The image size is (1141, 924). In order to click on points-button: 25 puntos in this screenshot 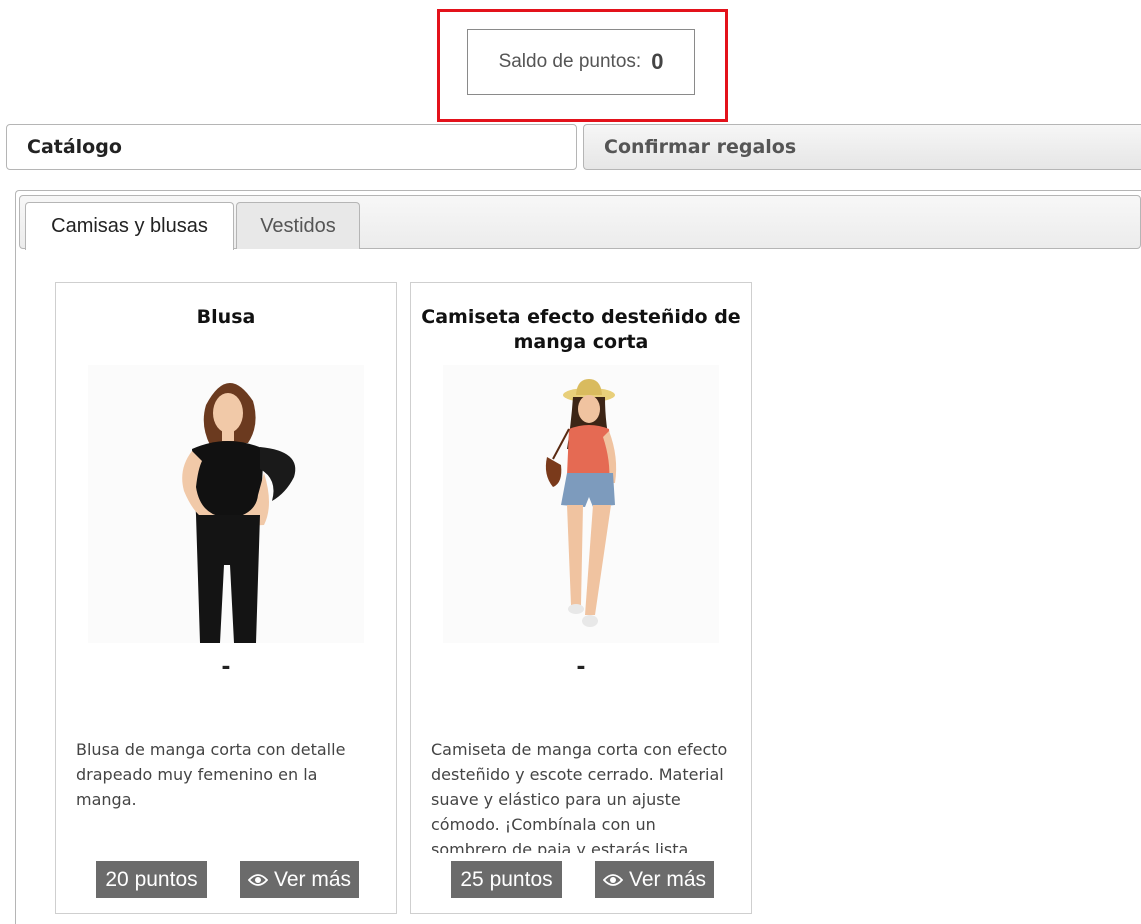, I will do `click(506, 879)`.